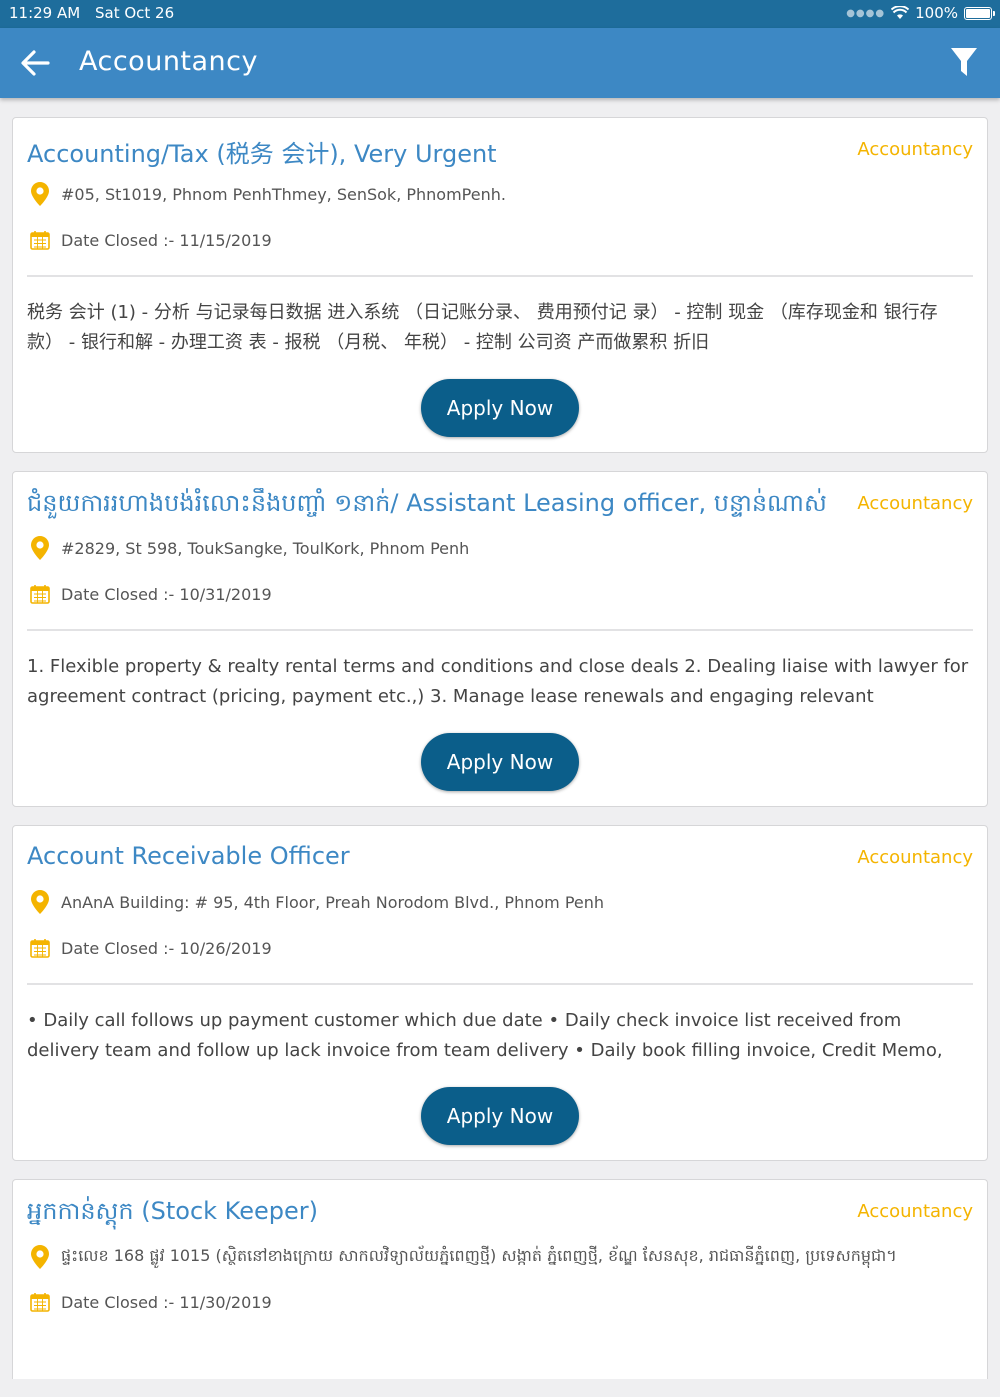 Image resolution: width=1000 pixels, height=1397 pixels. What do you see at coordinates (166, 240) in the screenshot?
I see `job-date-text: Date Closed :- 11/15/2019` at bounding box center [166, 240].